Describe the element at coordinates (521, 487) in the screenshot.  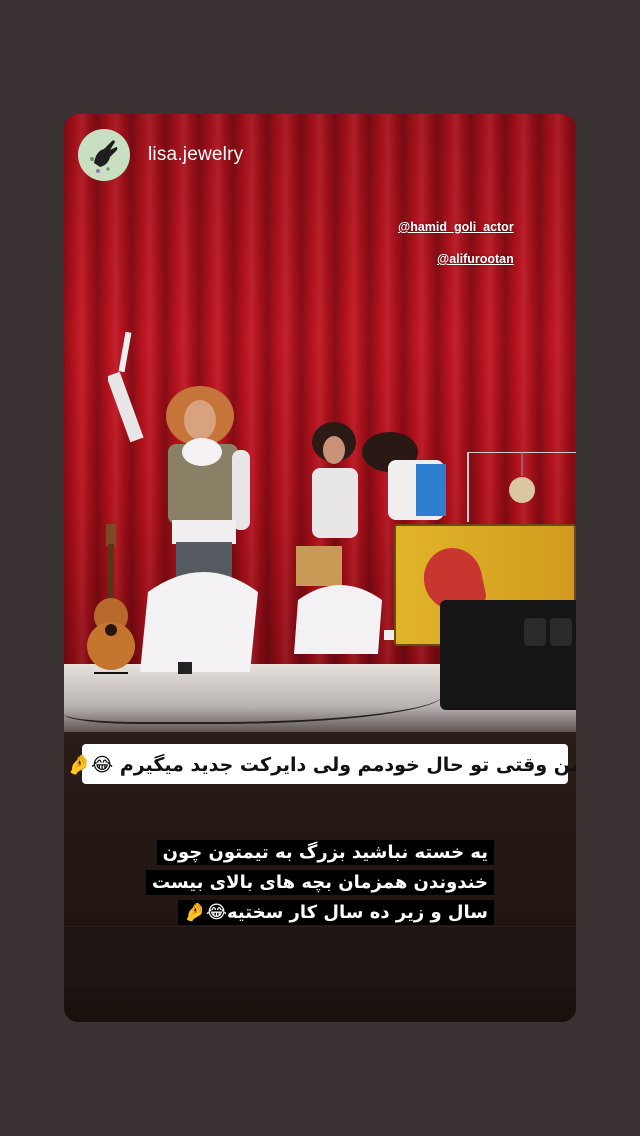
I see `prop-stand` at that location.